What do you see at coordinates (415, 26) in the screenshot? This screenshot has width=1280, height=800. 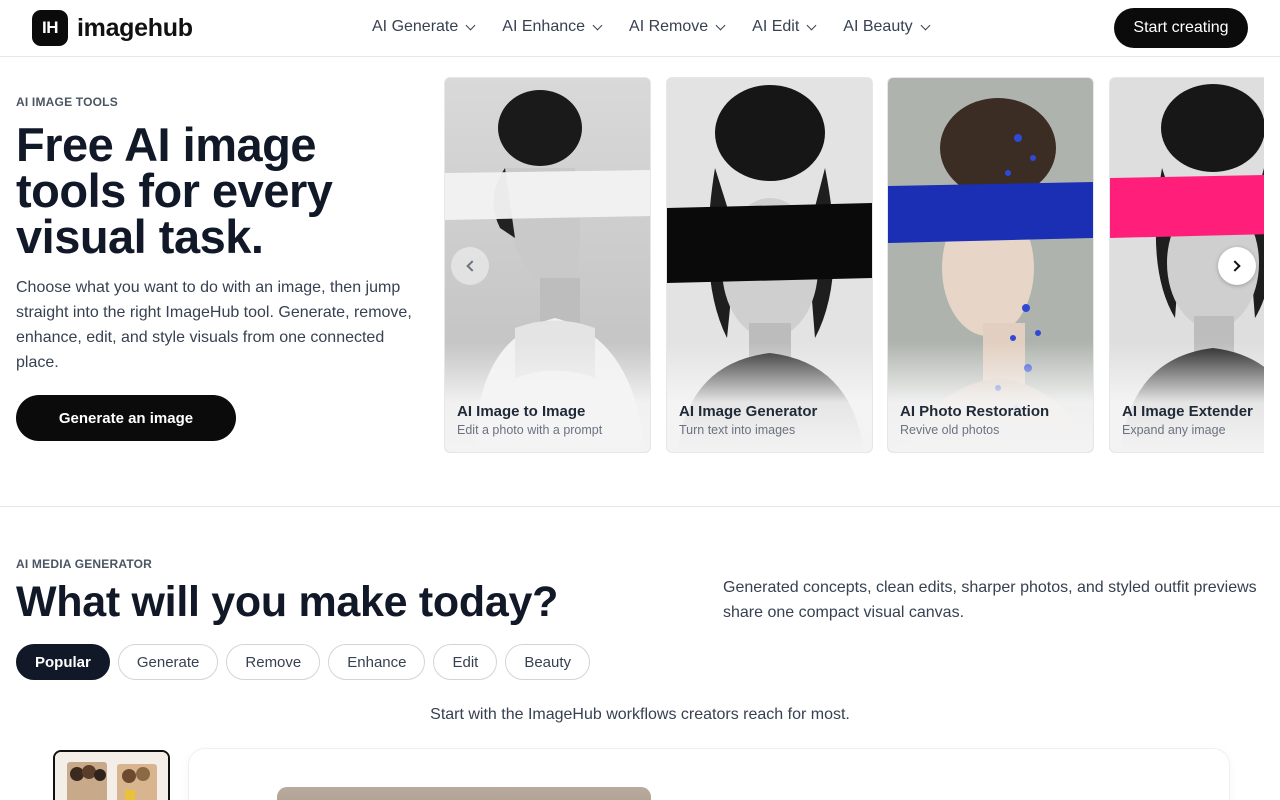 I see `nav-label: AI Generate` at bounding box center [415, 26].